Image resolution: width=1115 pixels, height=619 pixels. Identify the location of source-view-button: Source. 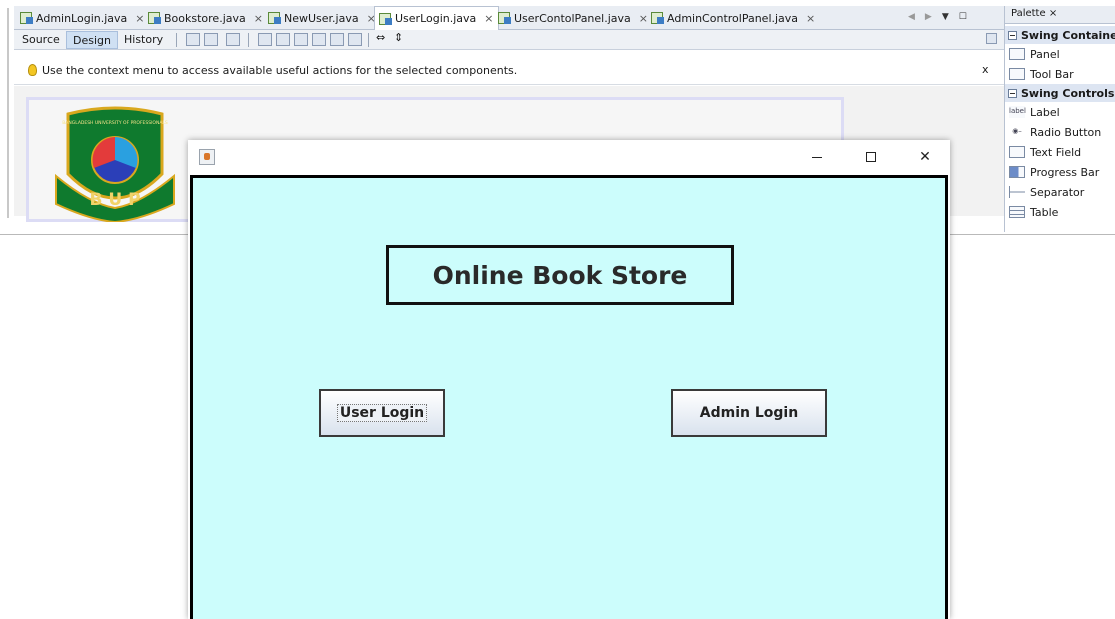
(41, 40).